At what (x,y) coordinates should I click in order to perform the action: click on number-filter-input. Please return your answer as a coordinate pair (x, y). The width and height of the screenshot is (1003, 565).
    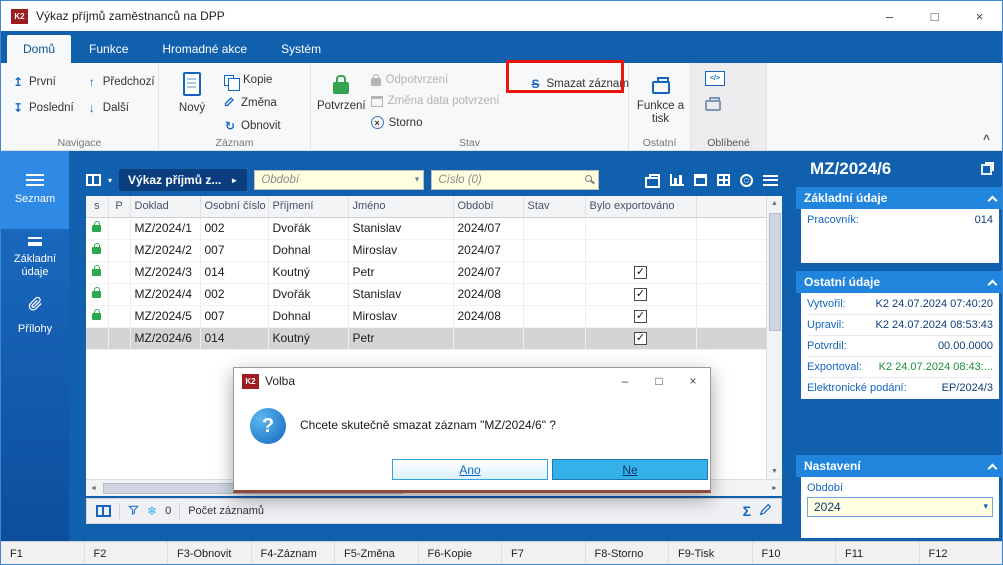
    Looking at the image, I should click on (515, 180).